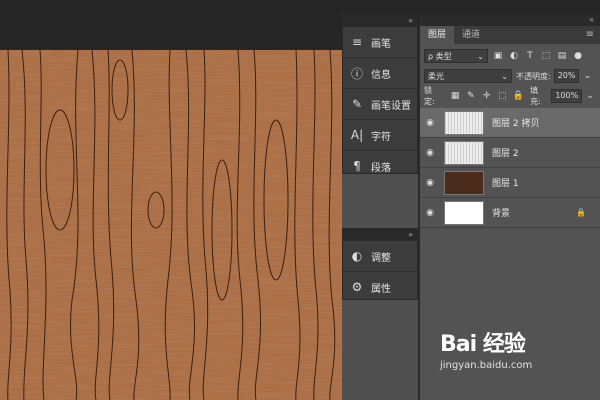  Describe the element at coordinates (391, 106) in the screenshot. I see `panel-item-label: 画笔设置` at that location.